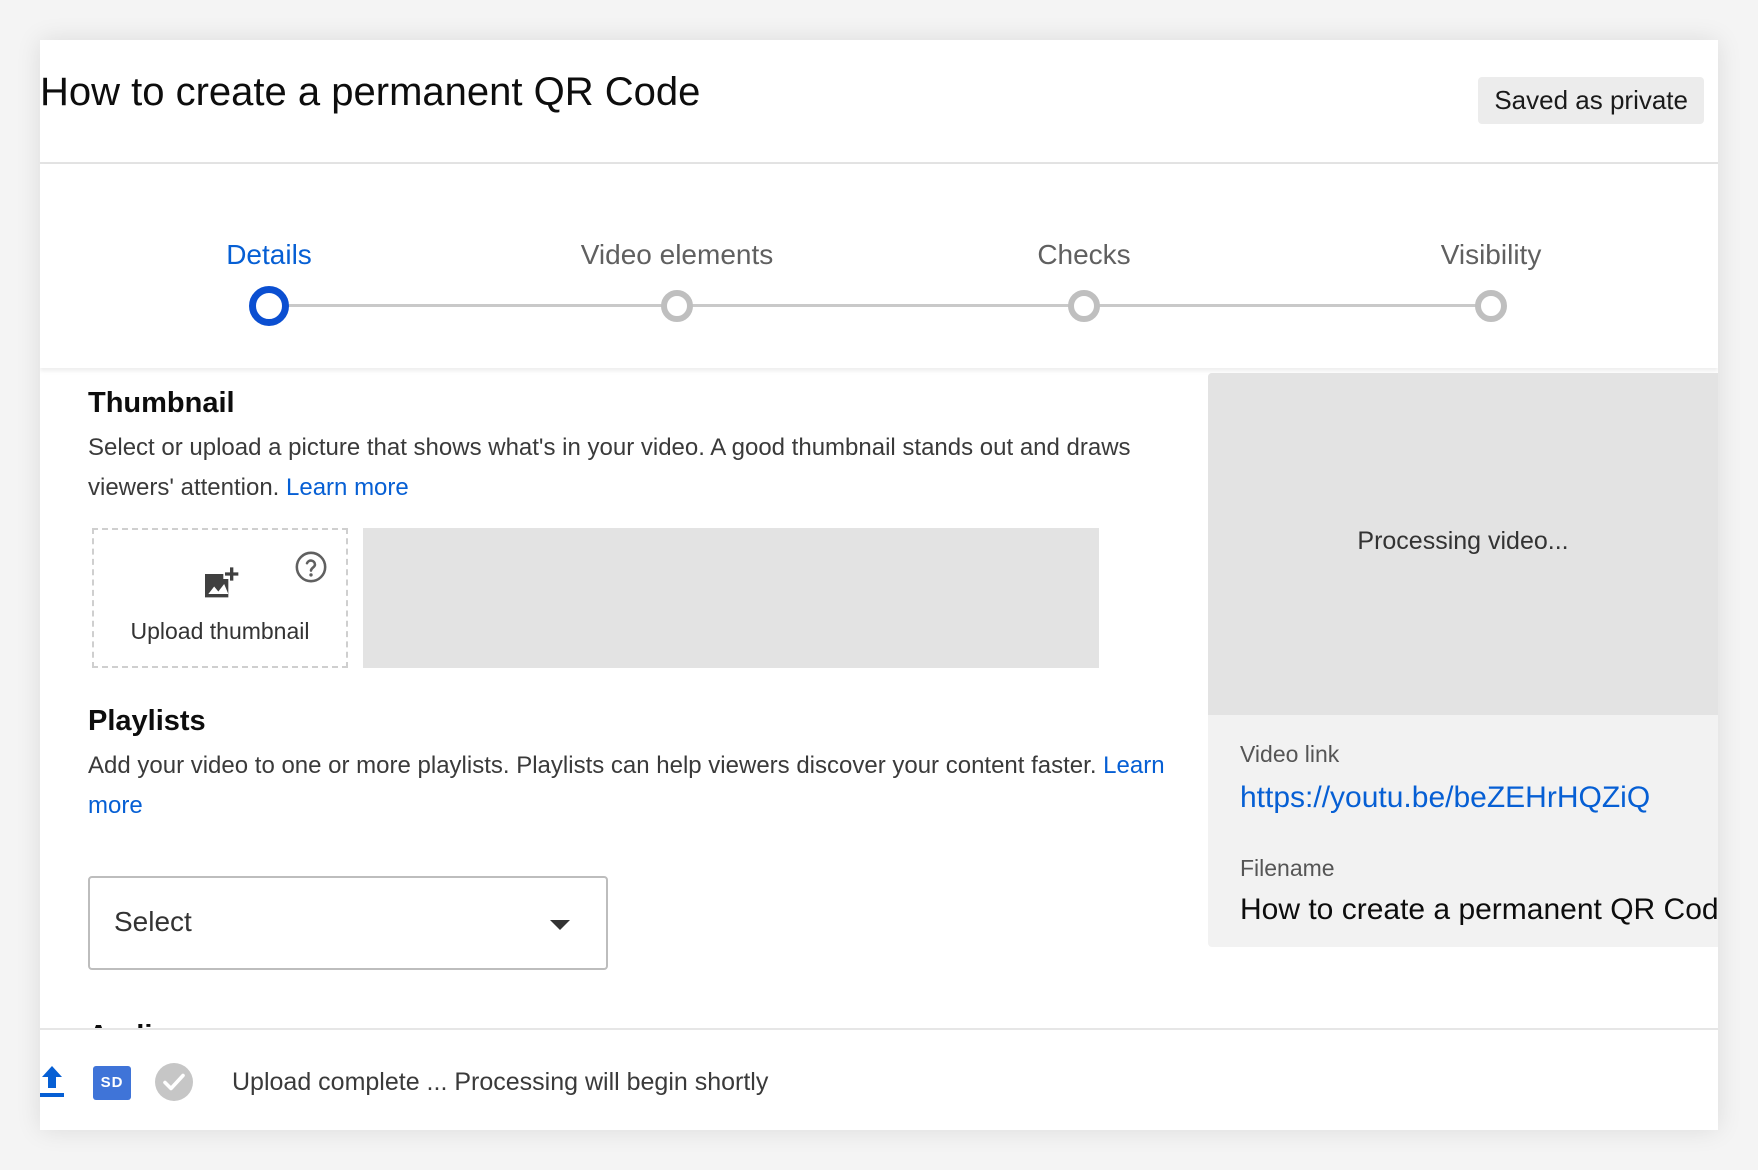  What do you see at coordinates (1290, 754) in the screenshot?
I see `video-link-label: Video link` at bounding box center [1290, 754].